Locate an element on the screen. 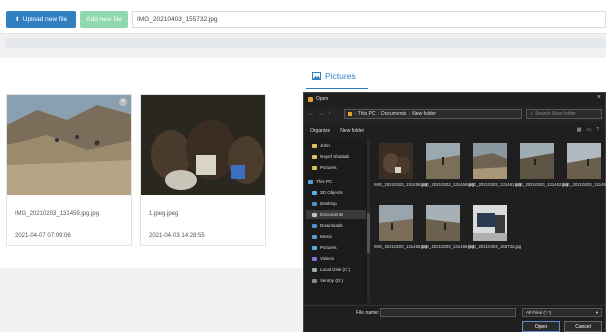 The height and width of the screenshot is (332, 606). file-item: IMG_20210203_131461.jpg is located at coordinates (495, 165).